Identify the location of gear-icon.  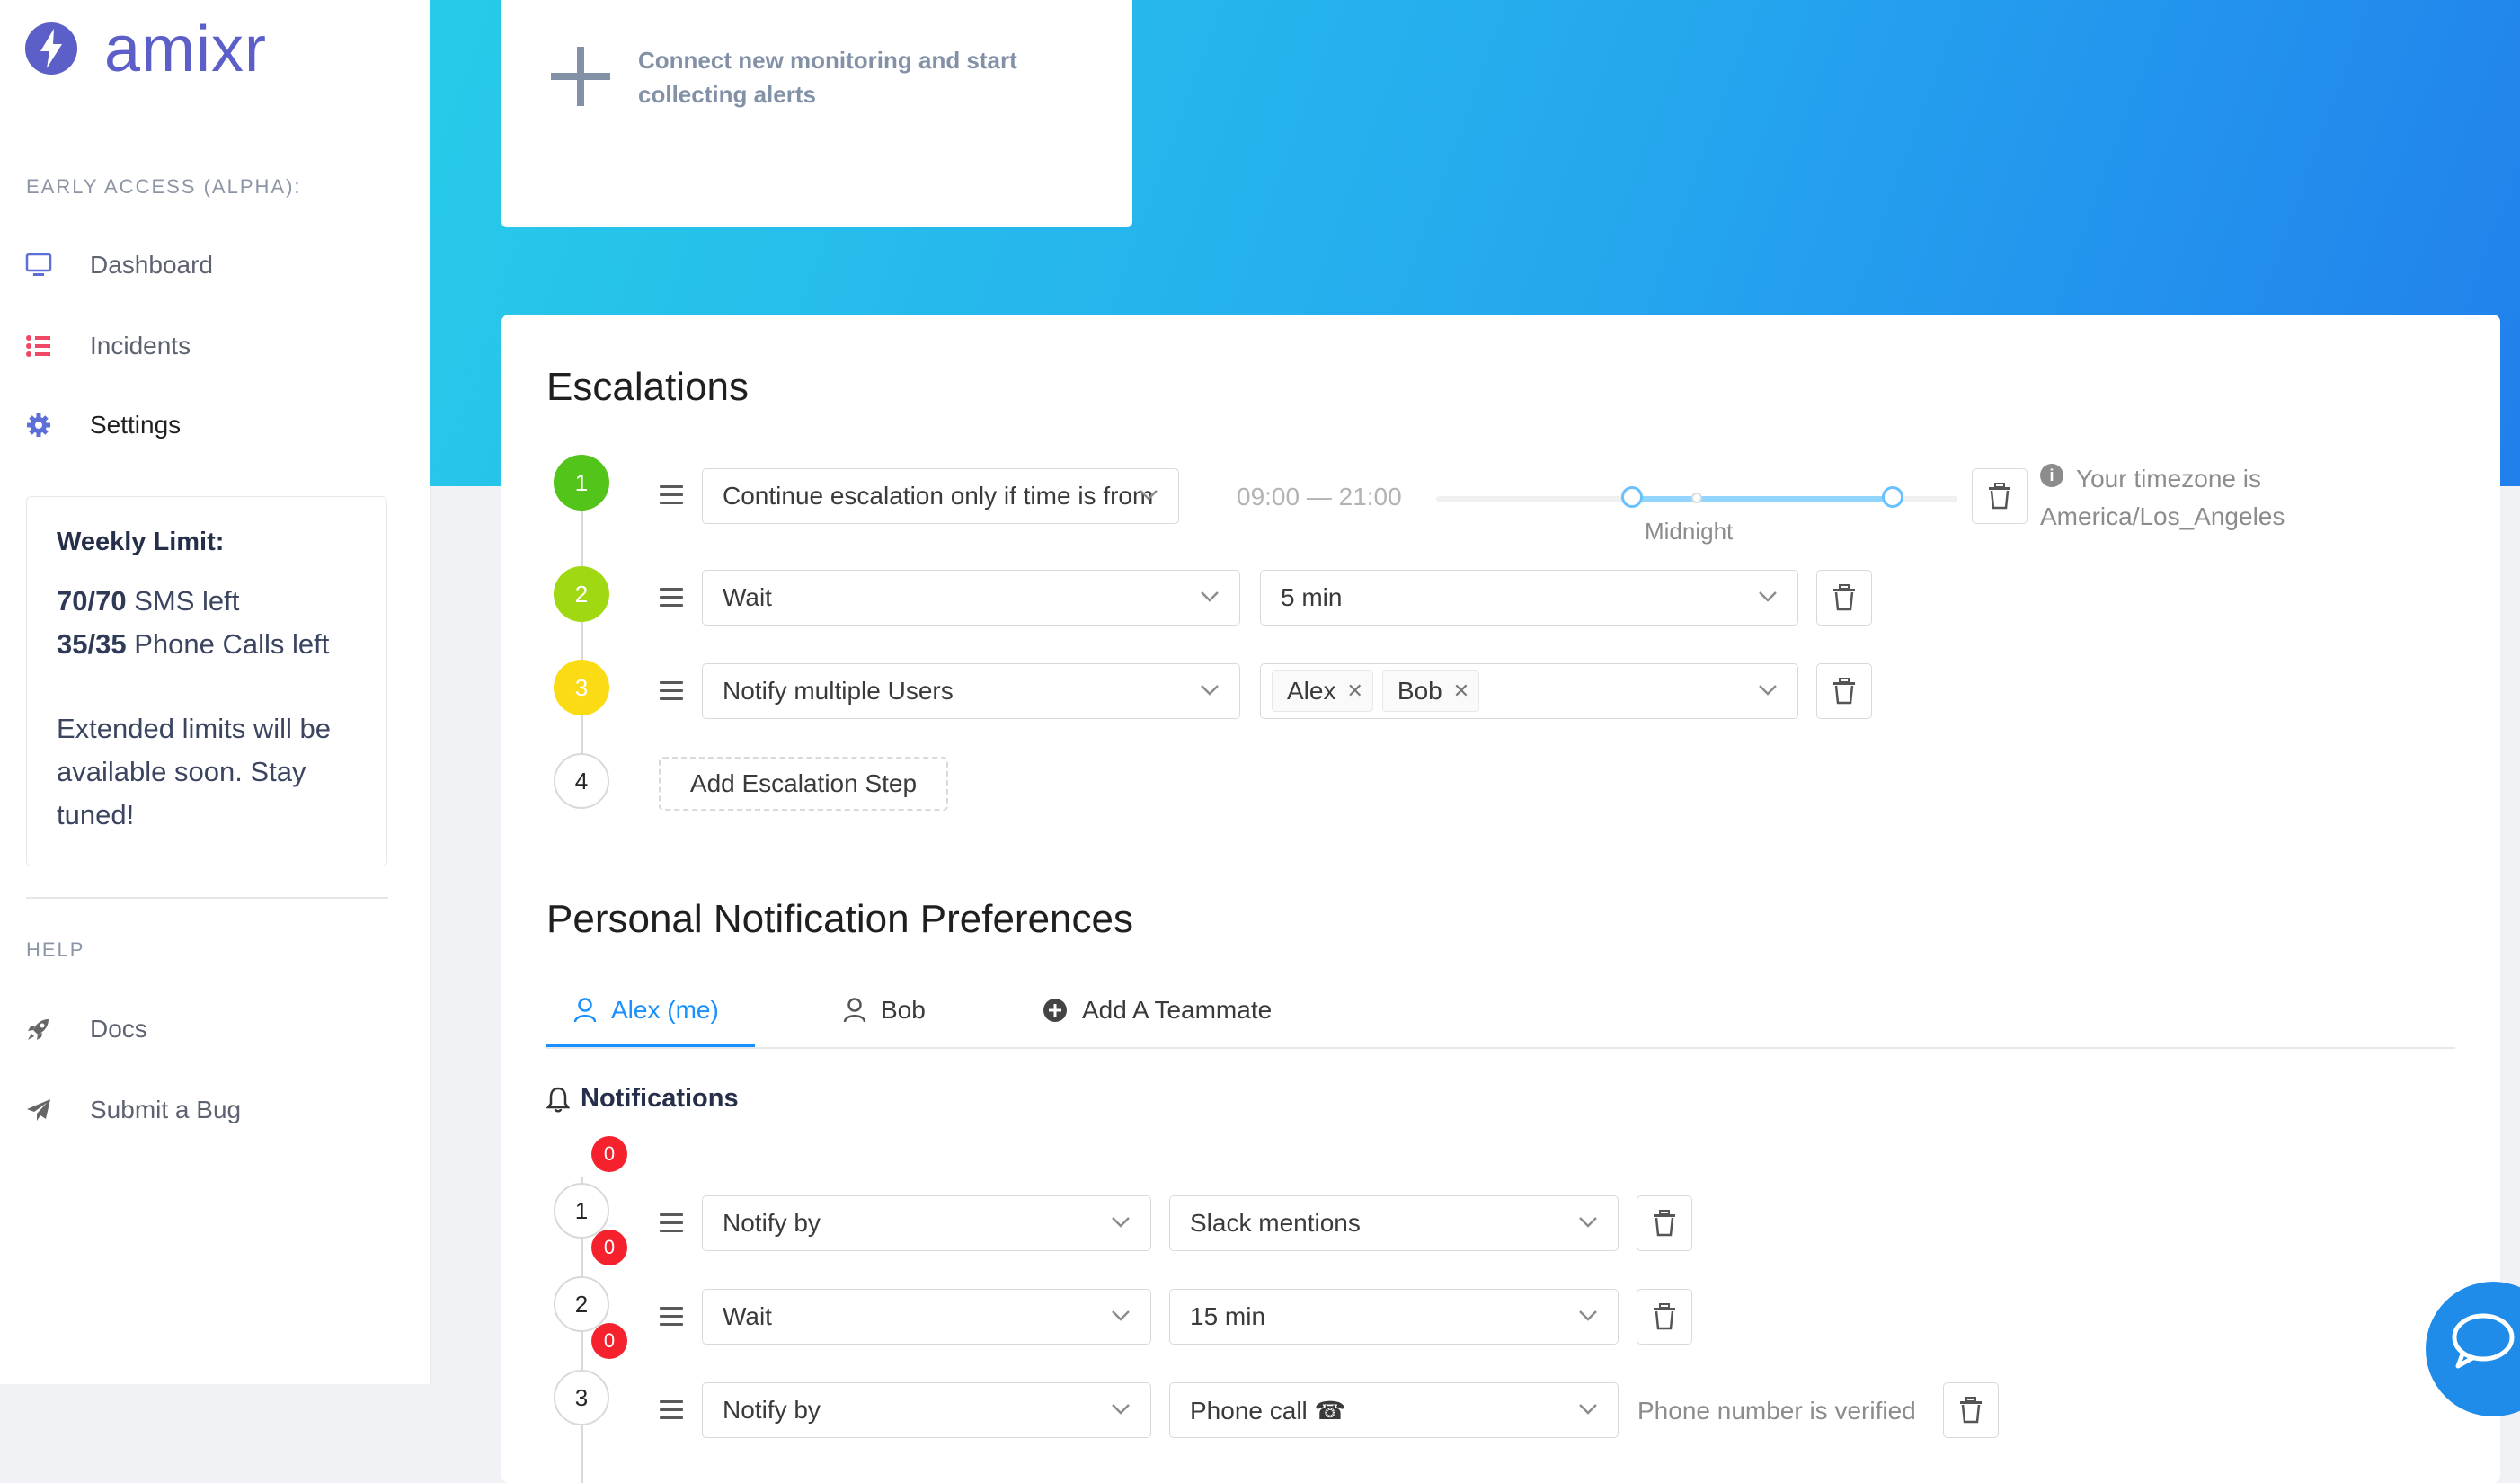
(38, 426).